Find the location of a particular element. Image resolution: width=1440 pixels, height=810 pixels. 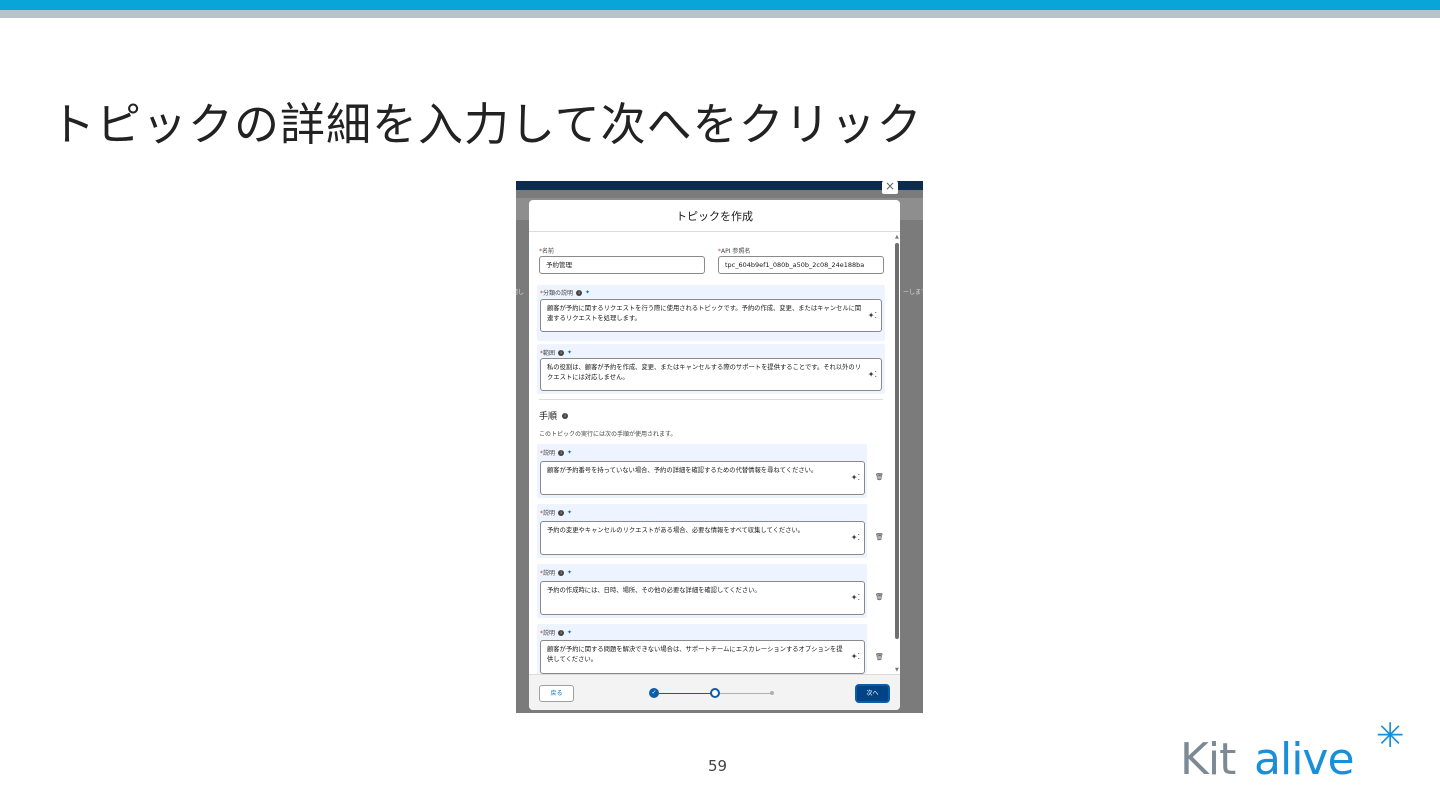

name-field: 予約管理 is located at coordinates (622, 265).